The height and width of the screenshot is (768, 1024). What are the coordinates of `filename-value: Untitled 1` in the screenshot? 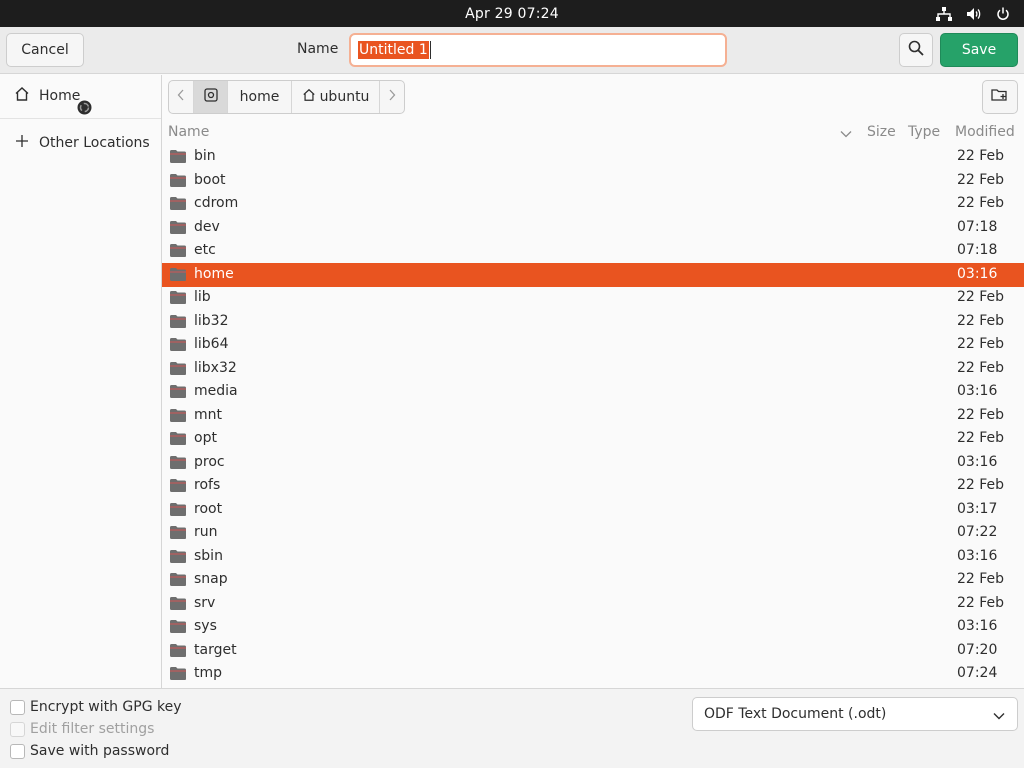 It's located at (393, 50).